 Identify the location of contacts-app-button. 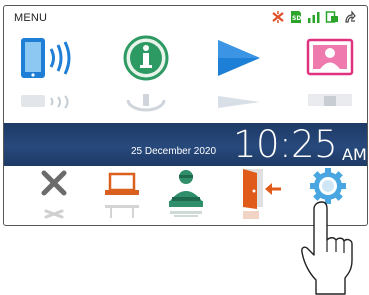
(336, 78).